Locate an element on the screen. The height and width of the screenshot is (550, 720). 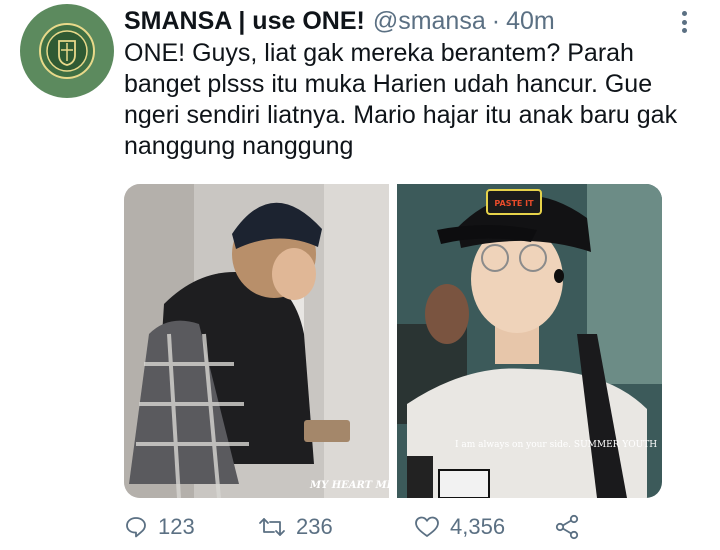
retweet-button: 236 is located at coordinates (295, 527).